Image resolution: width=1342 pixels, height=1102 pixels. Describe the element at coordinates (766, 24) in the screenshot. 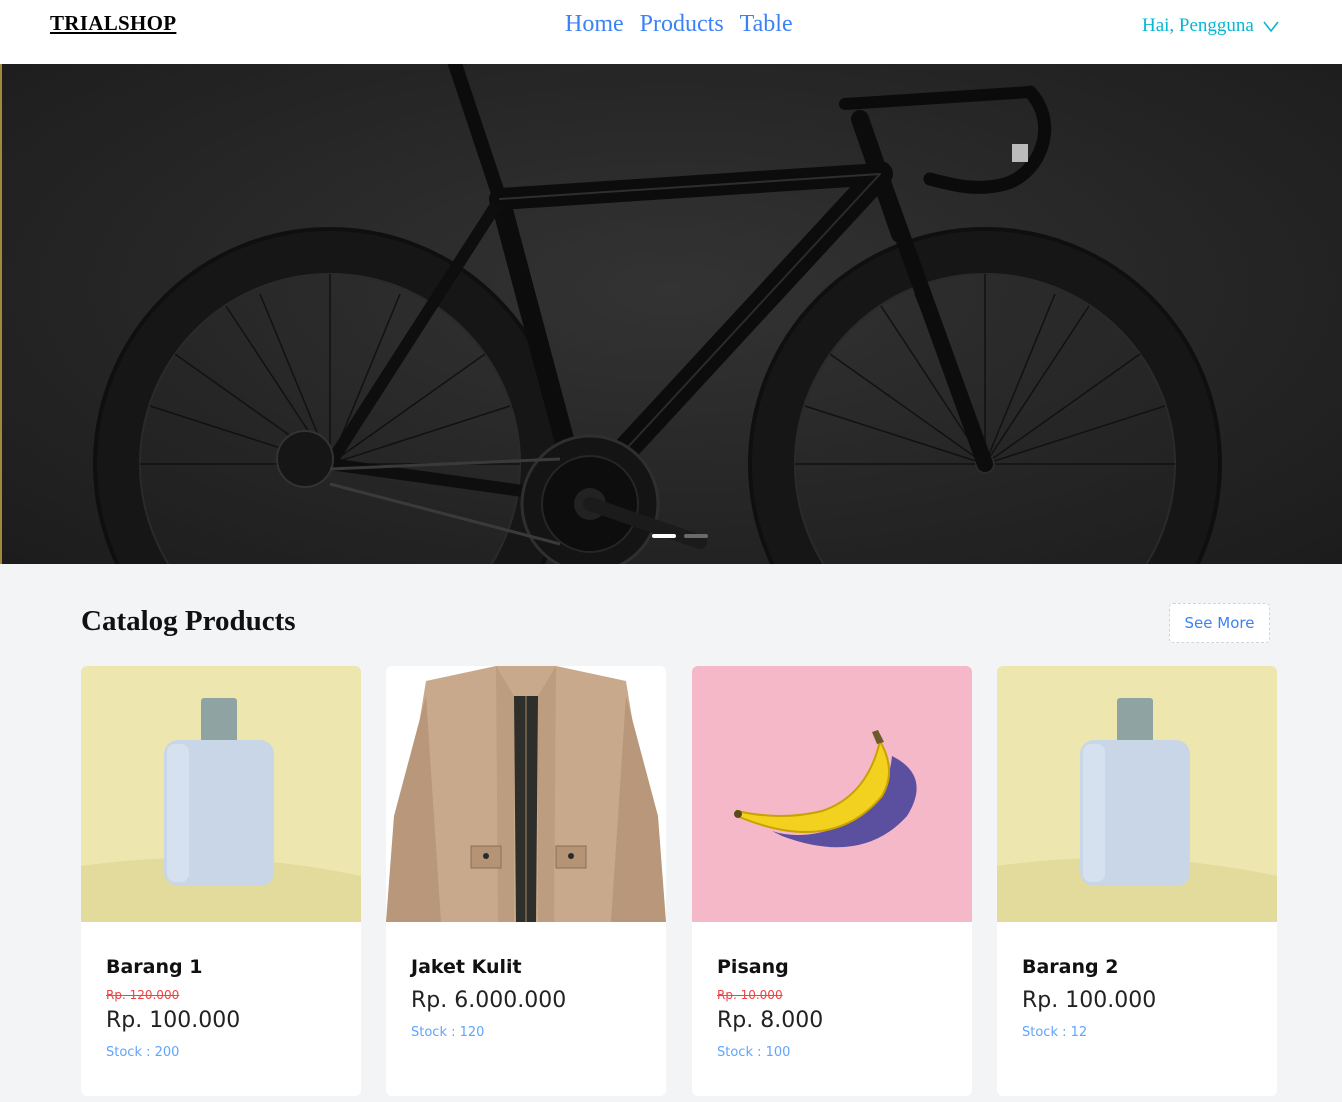

I see `nav-link-table: Table` at that location.